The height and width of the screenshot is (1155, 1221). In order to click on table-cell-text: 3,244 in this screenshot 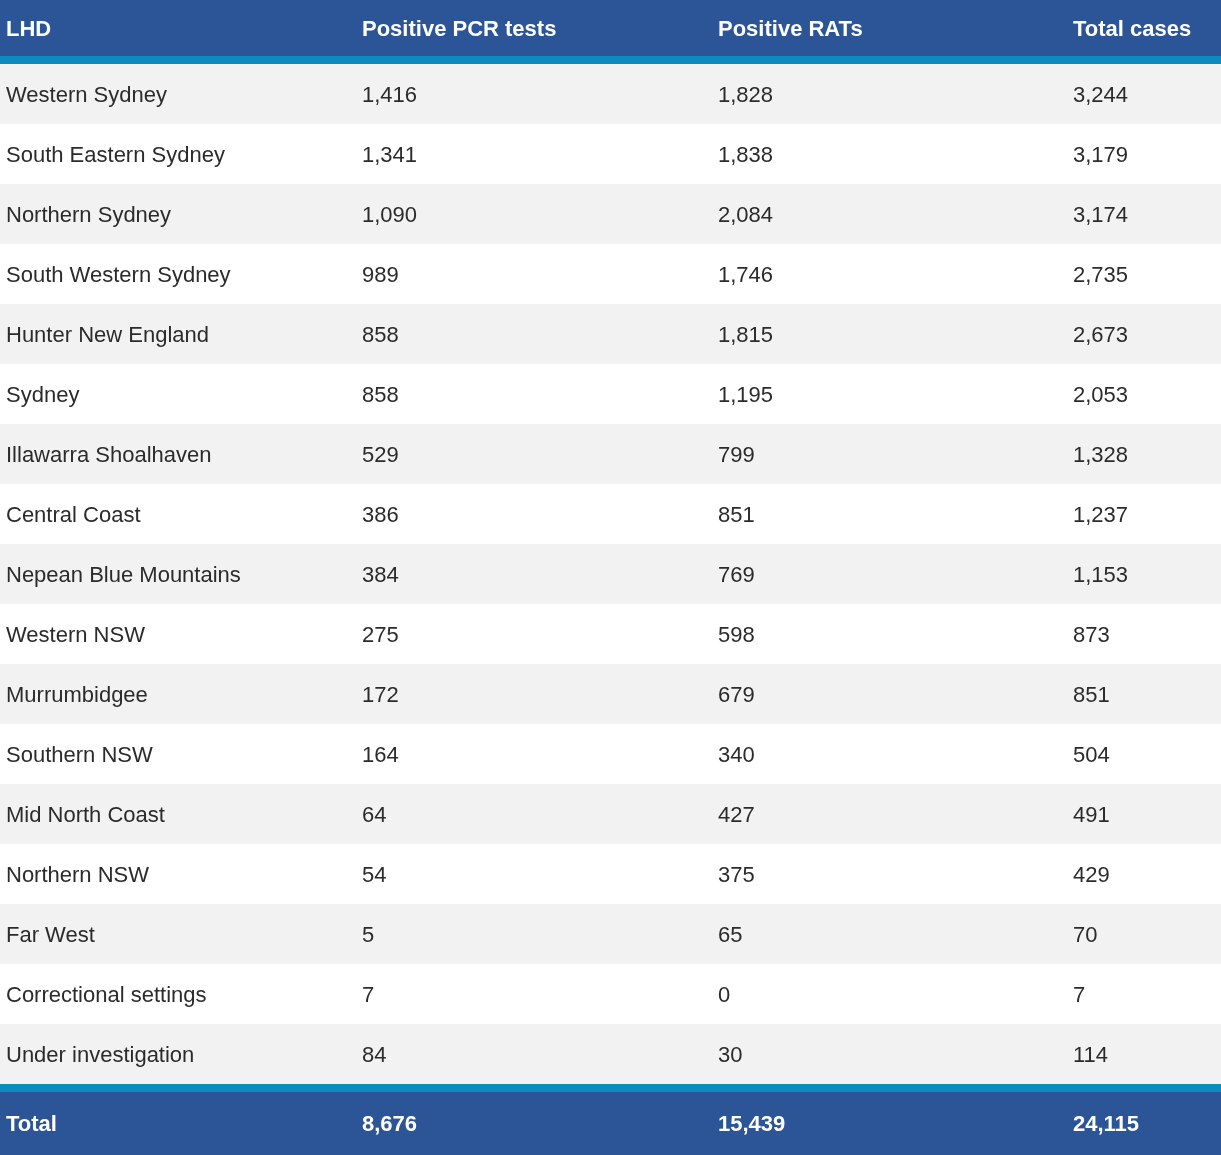, I will do `click(1101, 94)`.